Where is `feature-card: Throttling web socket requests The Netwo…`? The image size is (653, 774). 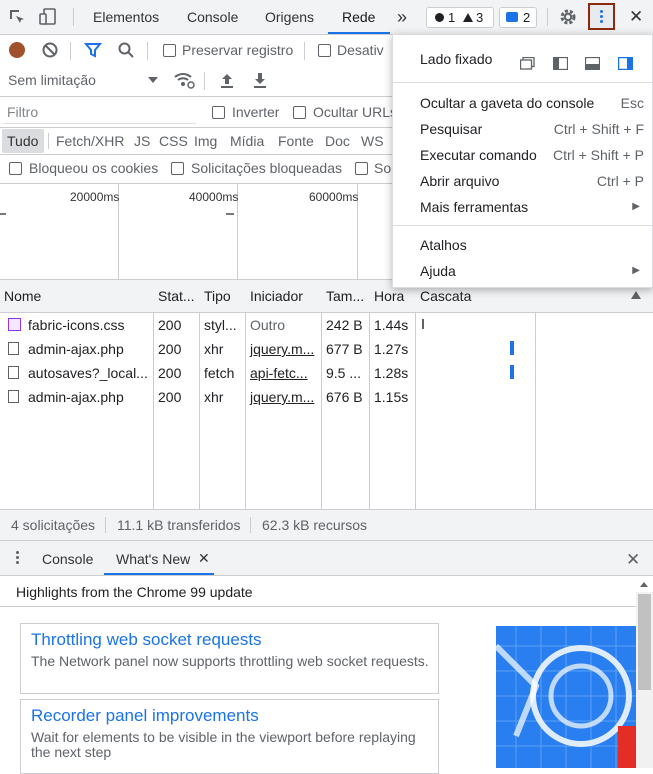 feature-card: Throttling web socket requests The Netwo… is located at coordinates (229, 658).